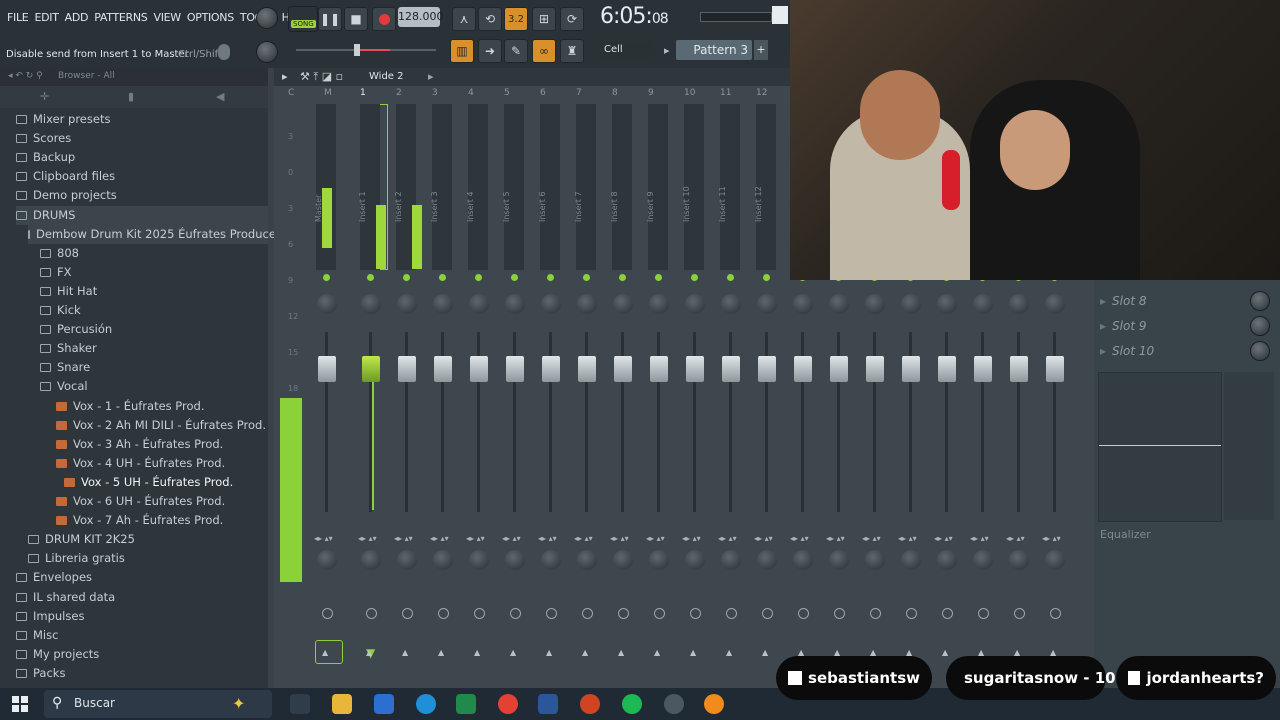 This screenshot has width=1280, height=720. I want to click on wait-input-button: ⟲, so click(490, 19).